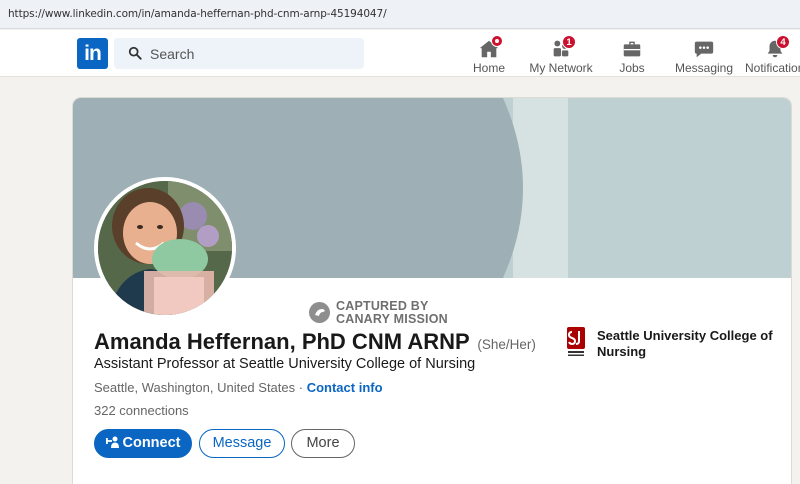 The width and height of the screenshot is (800, 484). What do you see at coordinates (561, 68) in the screenshot?
I see `nav-label-my-network: My Network` at bounding box center [561, 68].